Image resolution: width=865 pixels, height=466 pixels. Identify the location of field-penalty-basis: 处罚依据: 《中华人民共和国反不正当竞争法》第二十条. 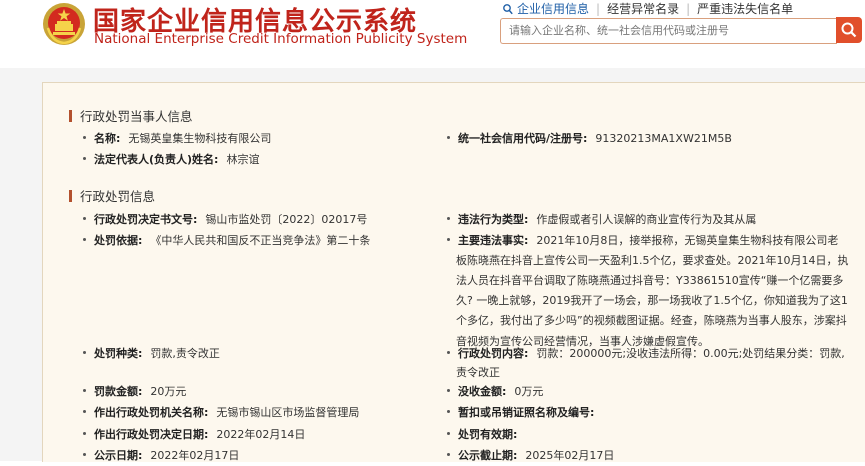
(226, 241).